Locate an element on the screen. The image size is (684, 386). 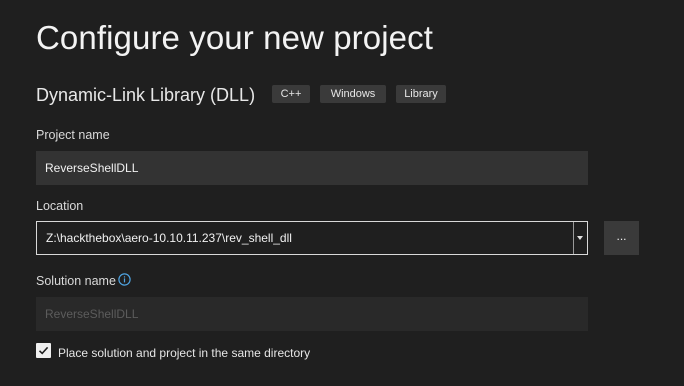
chevron-down-icon is located at coordinates (580, 238).